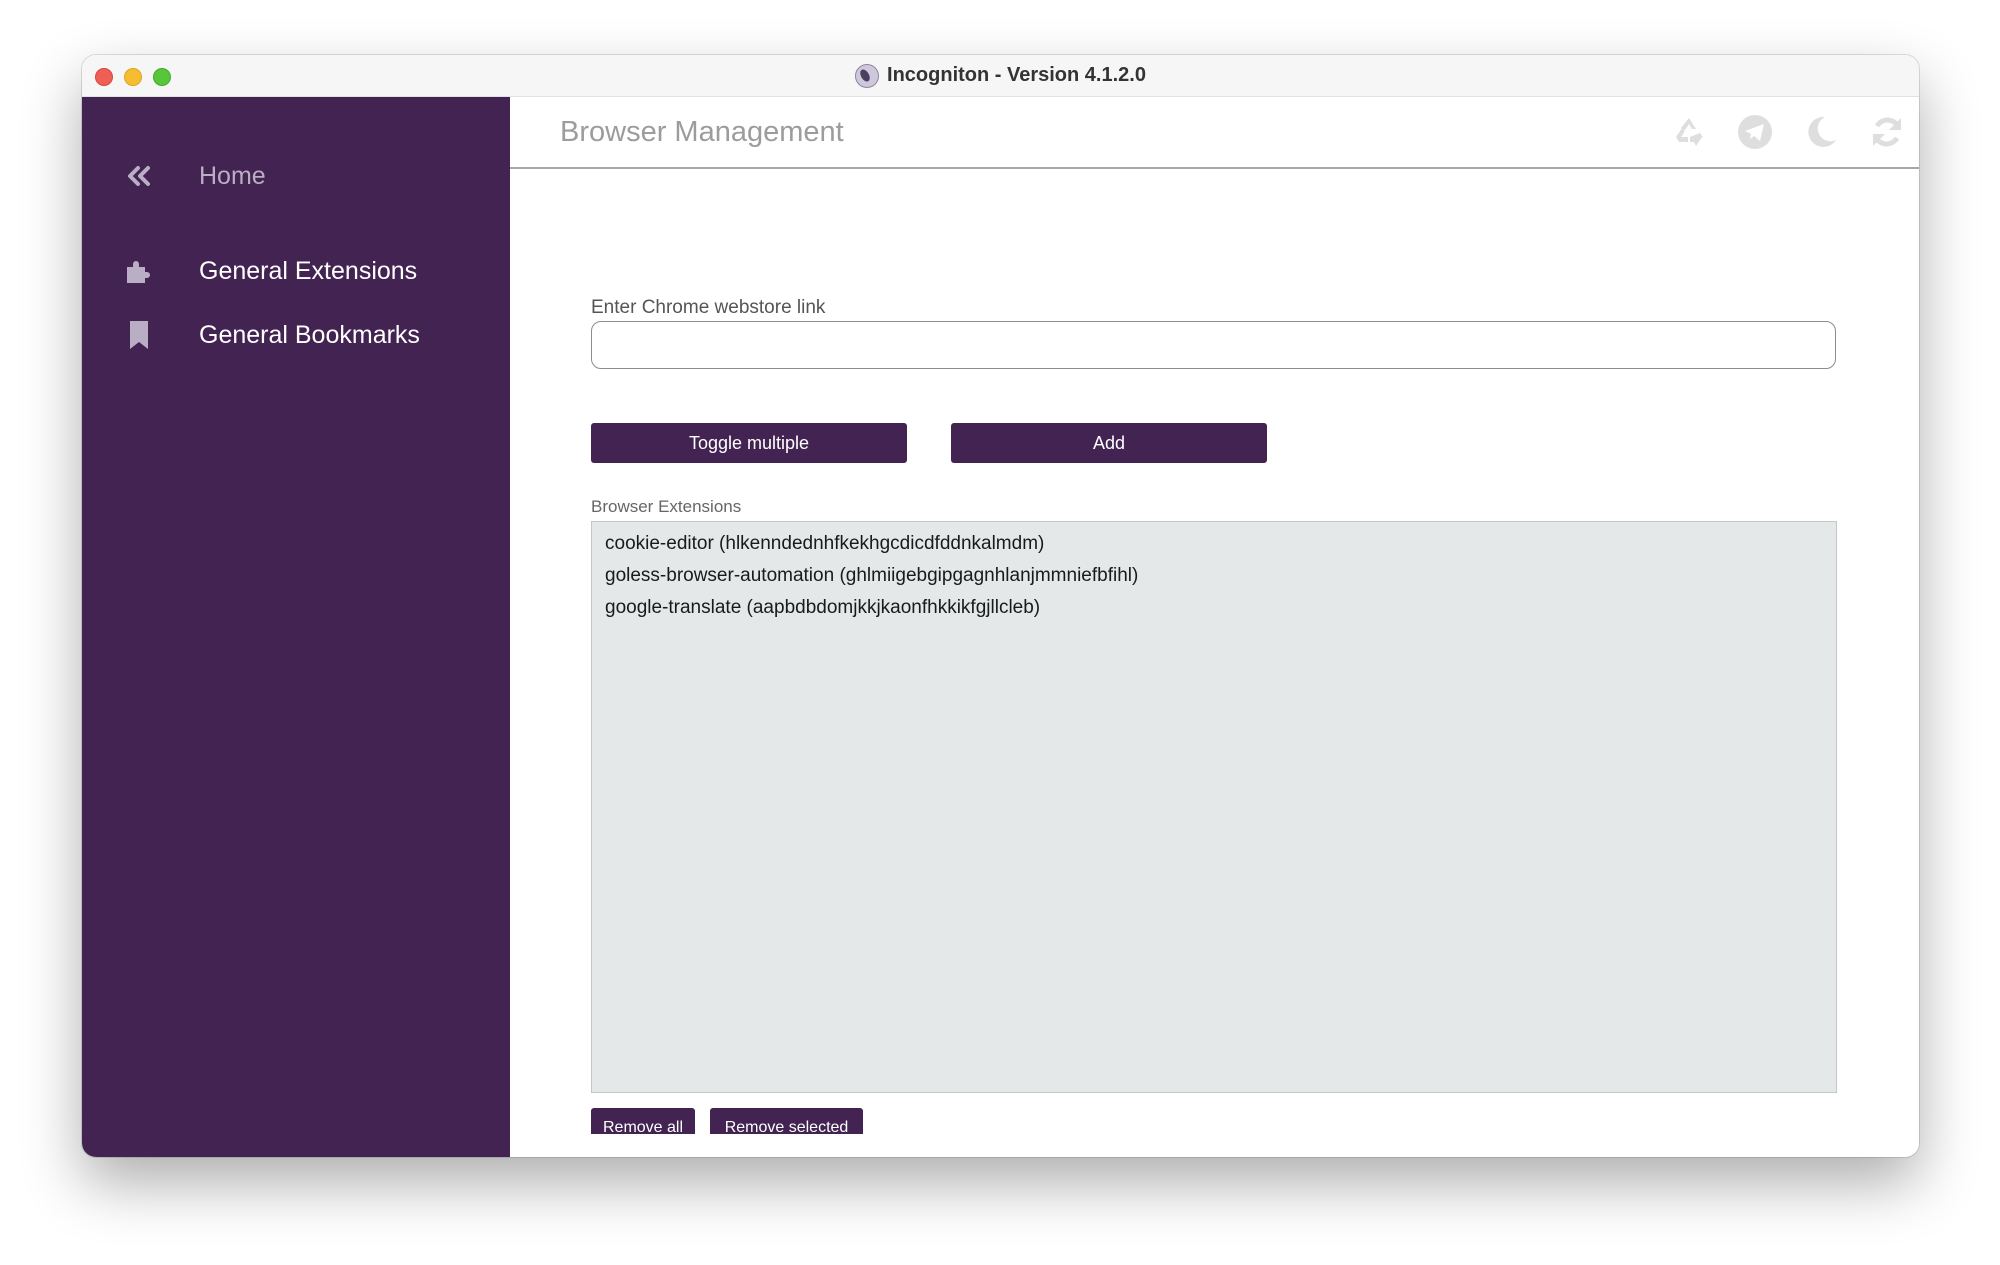 This screenshot has width=2000, height=1265. What do you see at coordinates (708, 307) in the screenshot?
I see `webstore-link-label: Enter Chrome webstore link` at bounding box center [708, 307].